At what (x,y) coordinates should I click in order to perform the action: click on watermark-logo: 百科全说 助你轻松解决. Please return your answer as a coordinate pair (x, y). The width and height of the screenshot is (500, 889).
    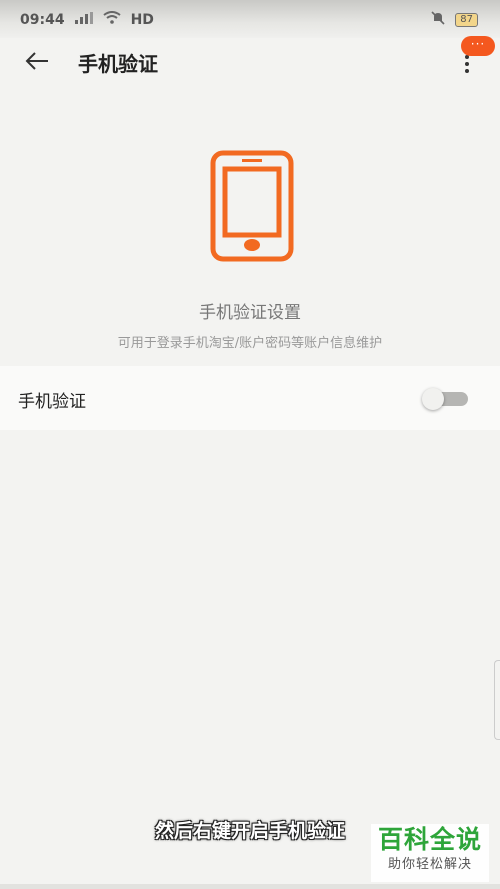
    Looking at the image, I should click on (430, 853).